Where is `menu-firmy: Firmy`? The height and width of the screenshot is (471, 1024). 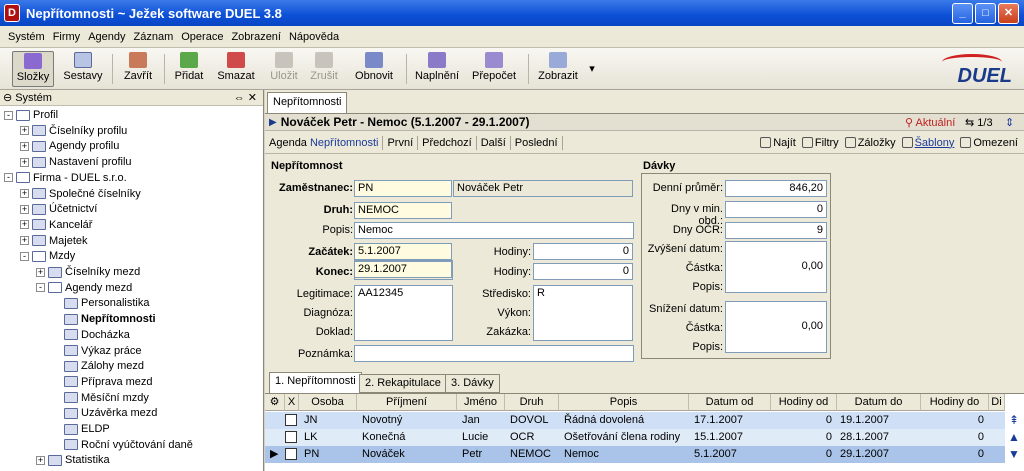
menu-firmy: Firmy is located at coordinates (67, 37).